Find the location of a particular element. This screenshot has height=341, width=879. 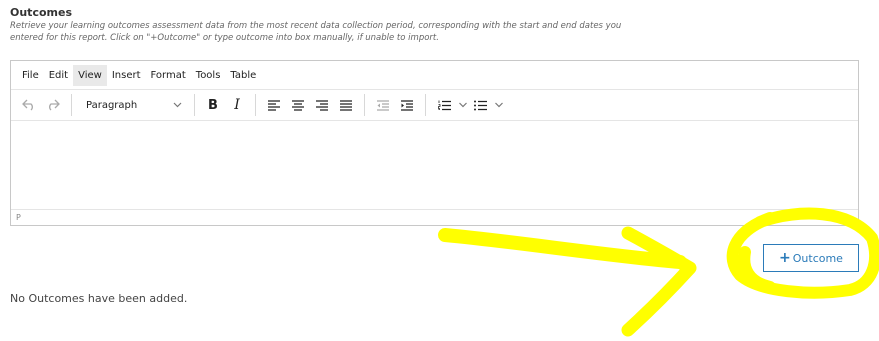

redo-icon is located at coordinates (54, 105).